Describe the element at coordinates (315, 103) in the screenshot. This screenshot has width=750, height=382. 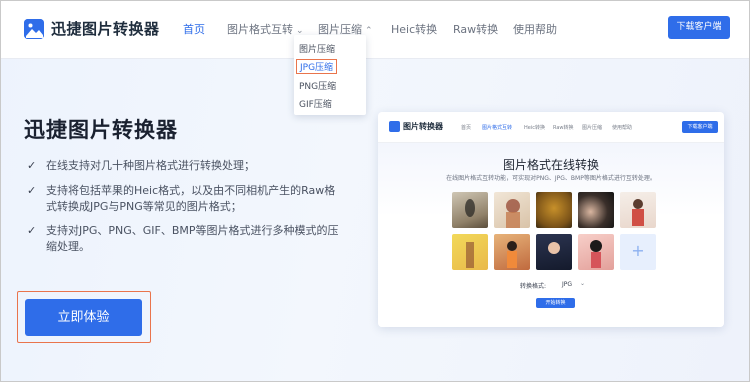
I see `dropdown-item-gif-compress: GIF压缩` at that location.